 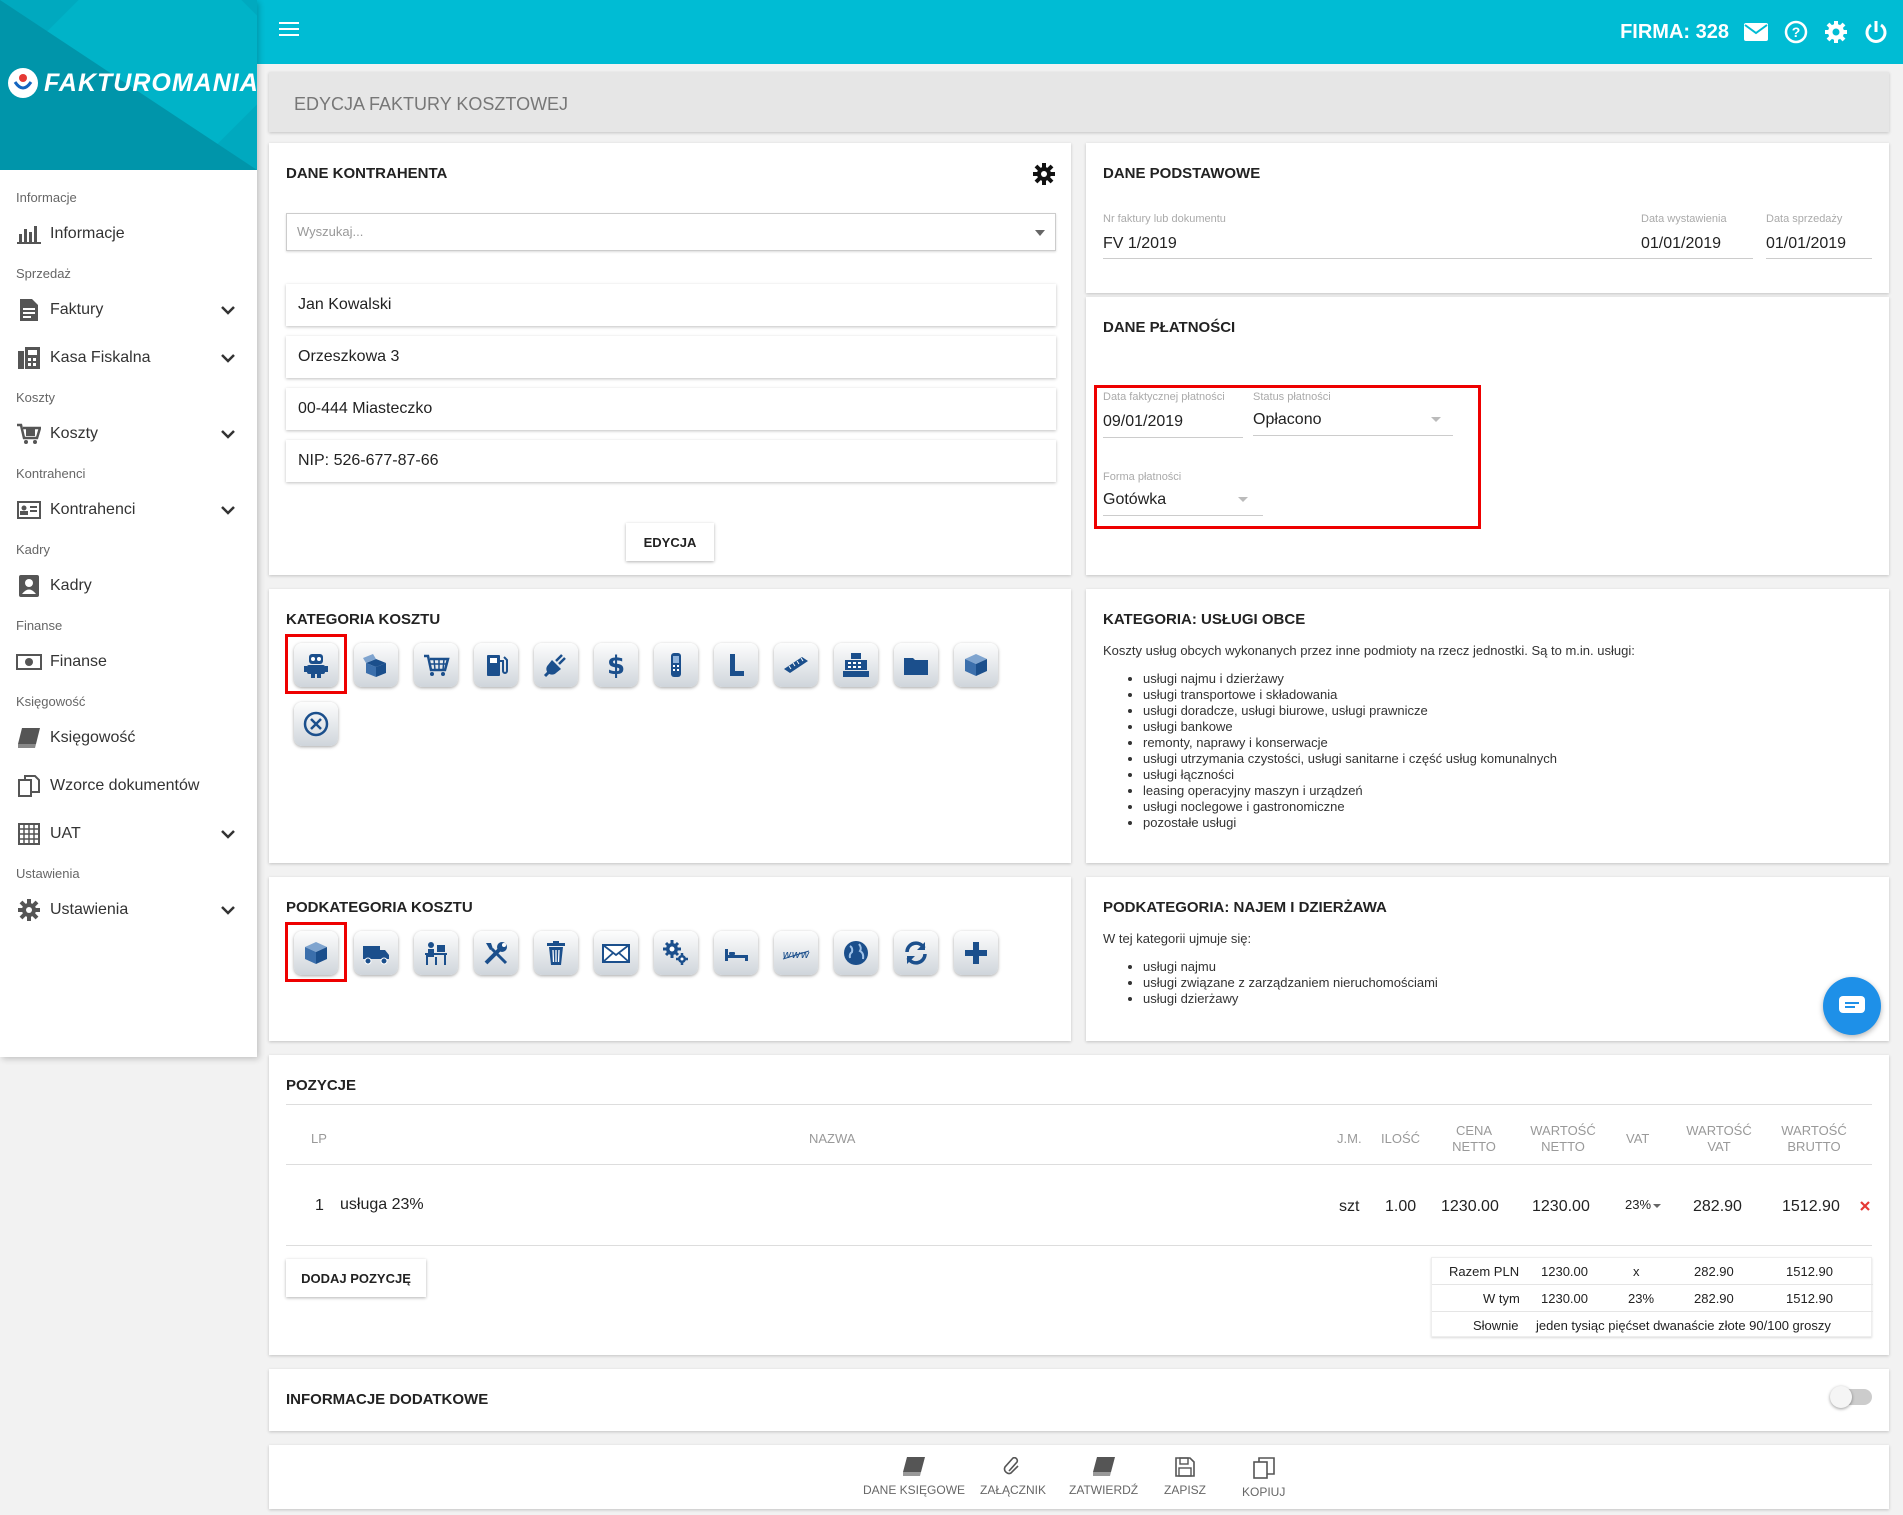 What do you see at coordinates (1185, 1477) in the screenshot?
I see `save-button: ZAPISZ` at bounding box center [1185, 1477].